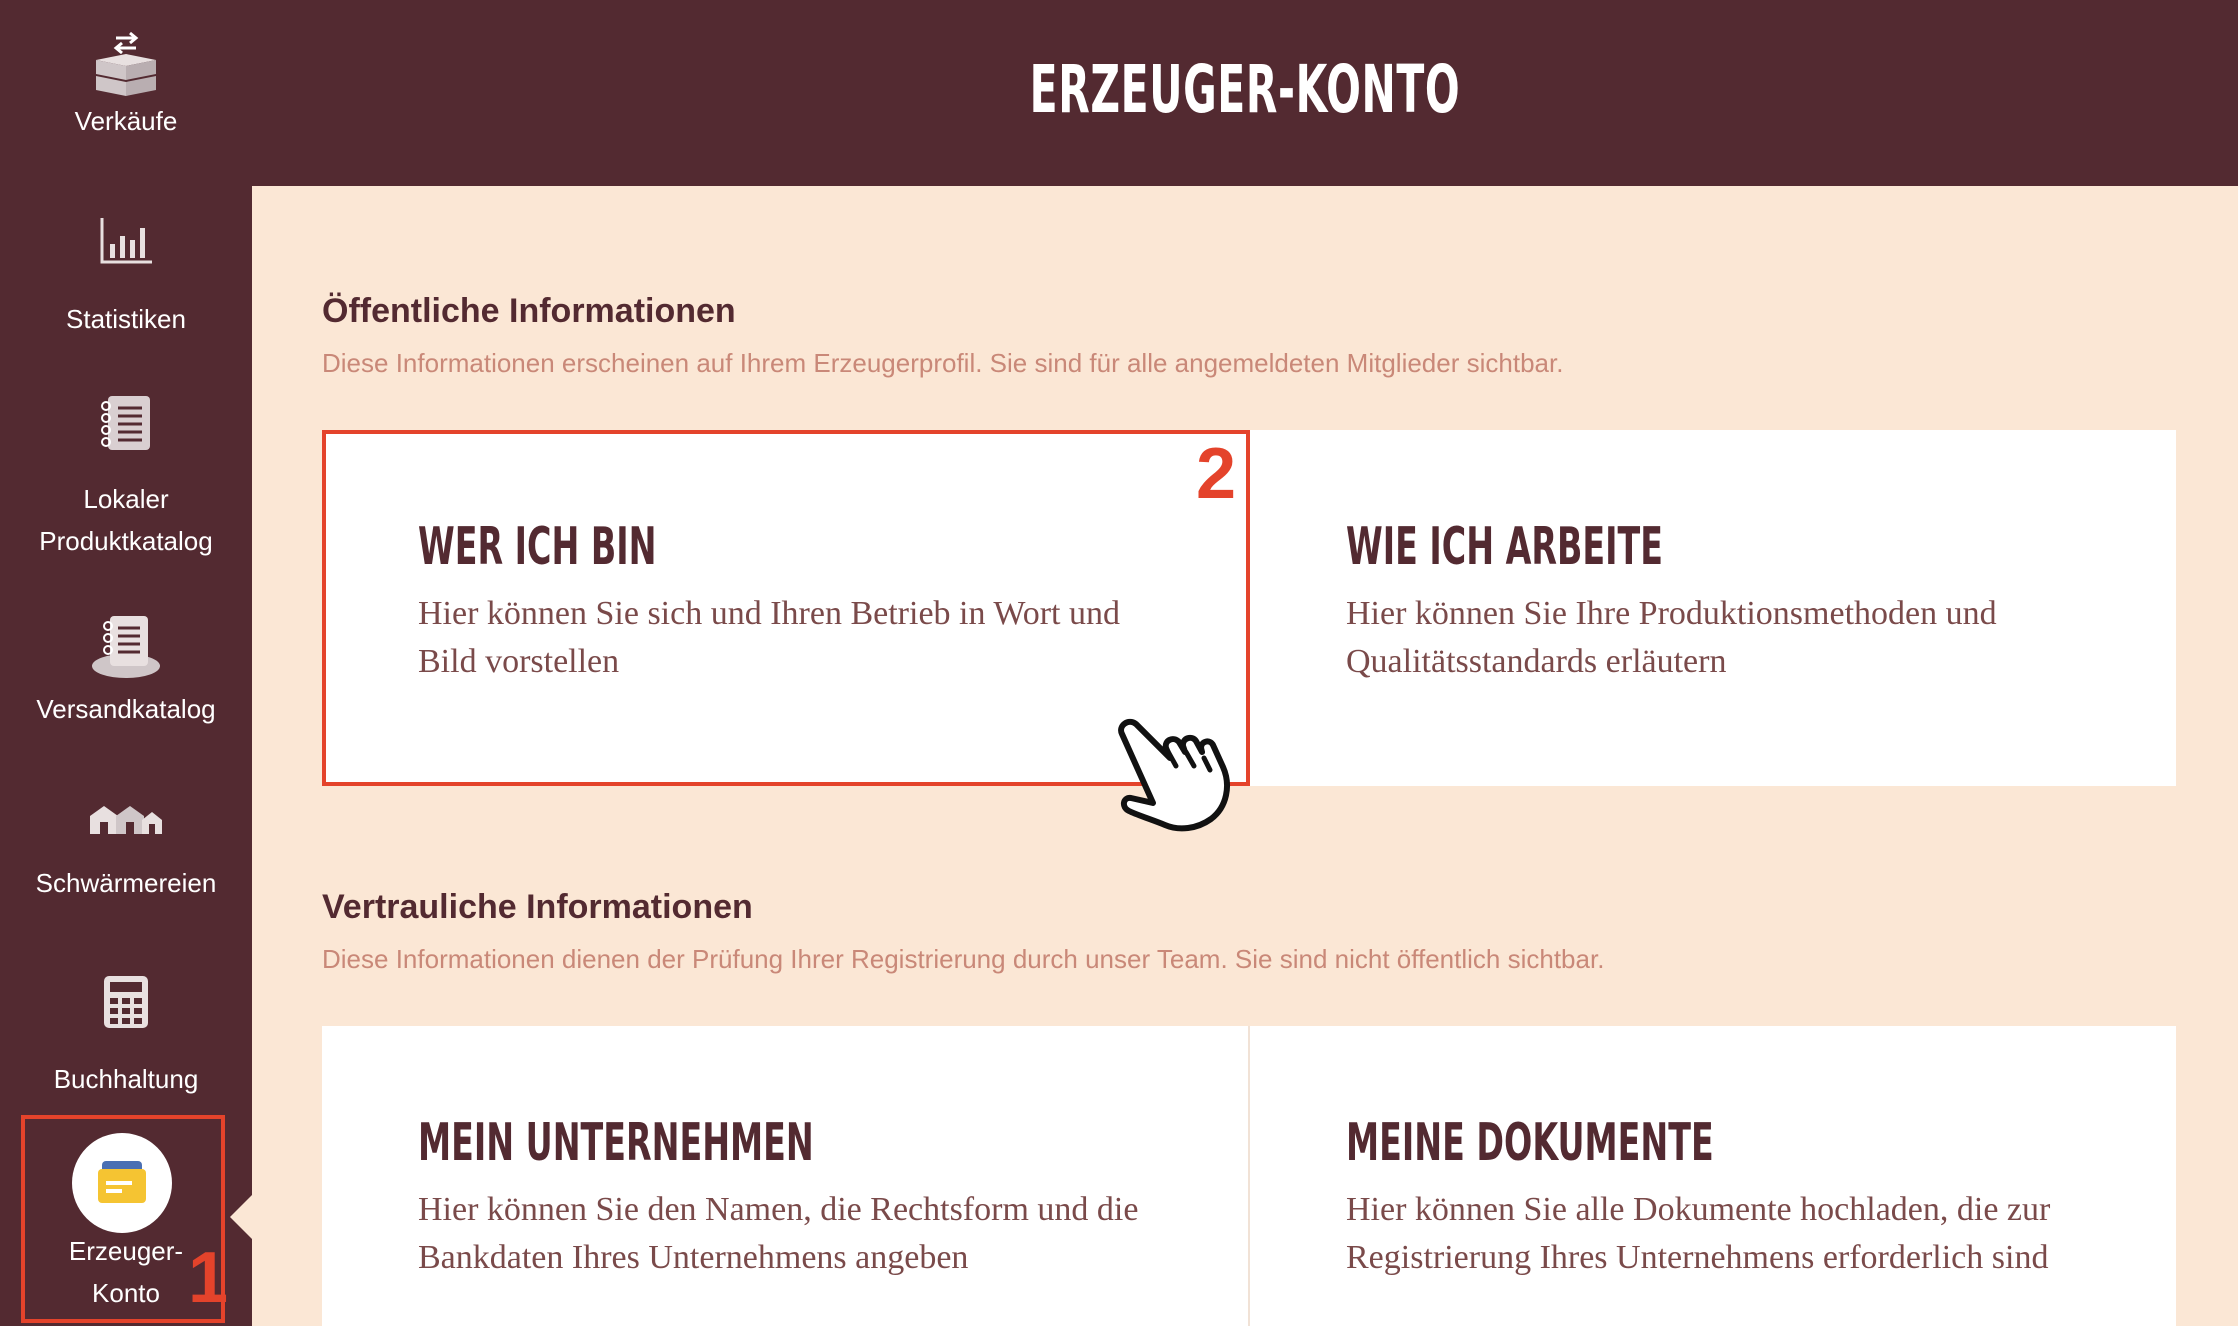 This screenshot has width=2238, height=1326. I want to click on sidebar-item-verkaeufe: Verkäufe, so click(126, 86).